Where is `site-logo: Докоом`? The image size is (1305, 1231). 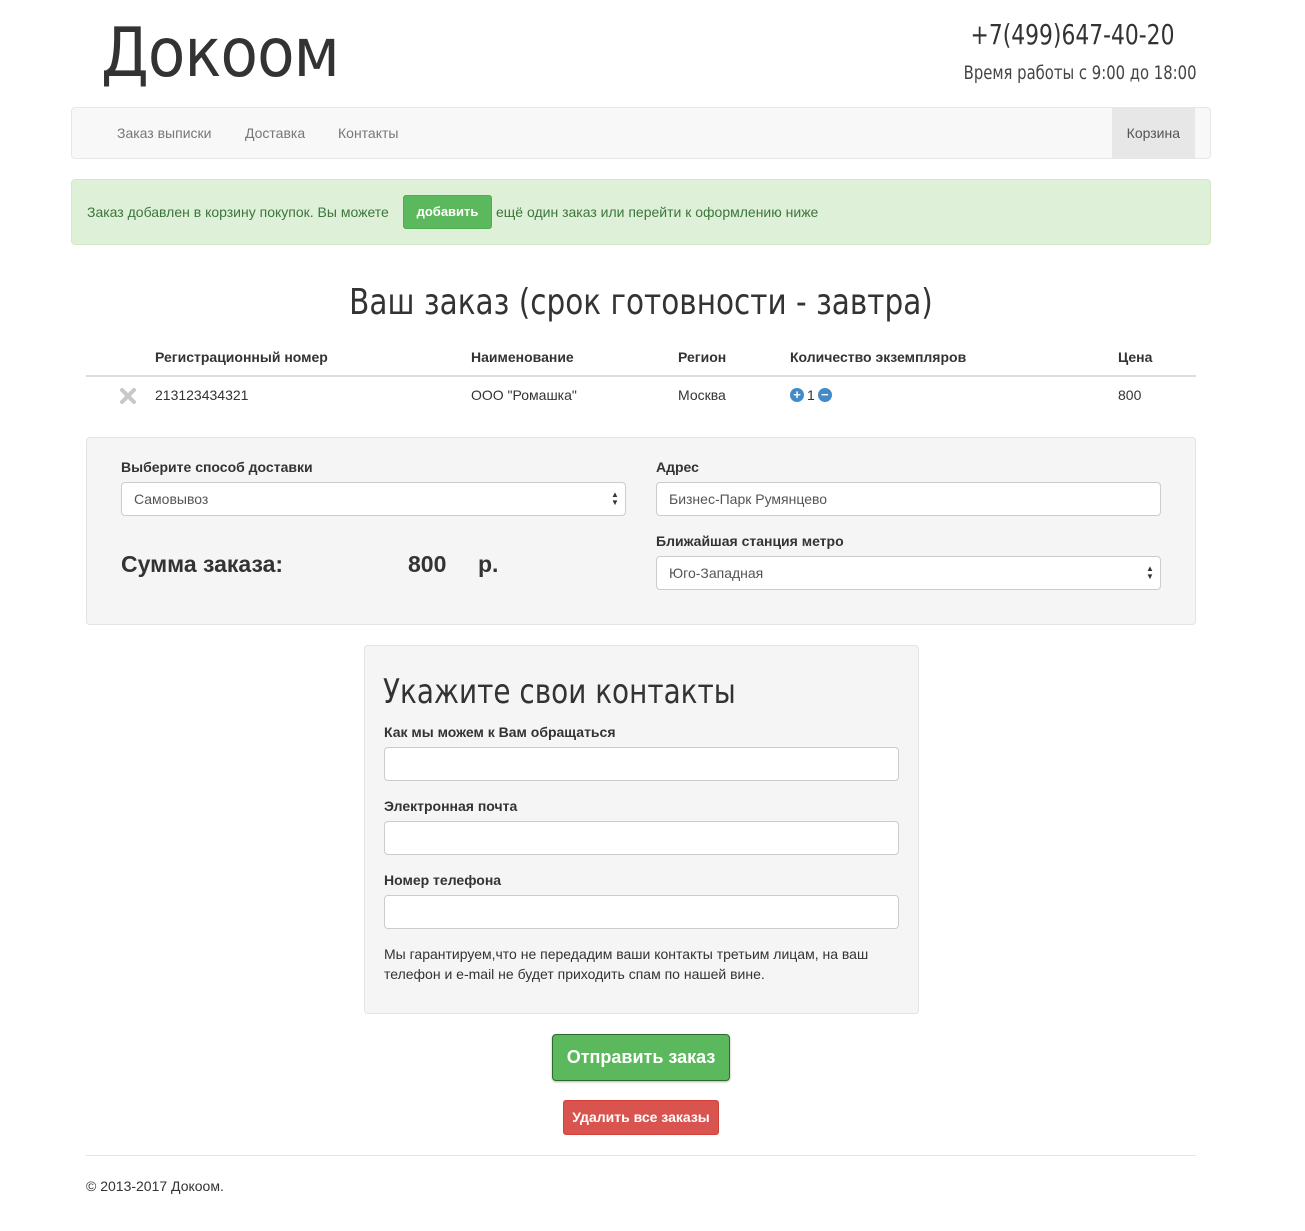
site-logo: Докоом is located at coordinates (220, 53).